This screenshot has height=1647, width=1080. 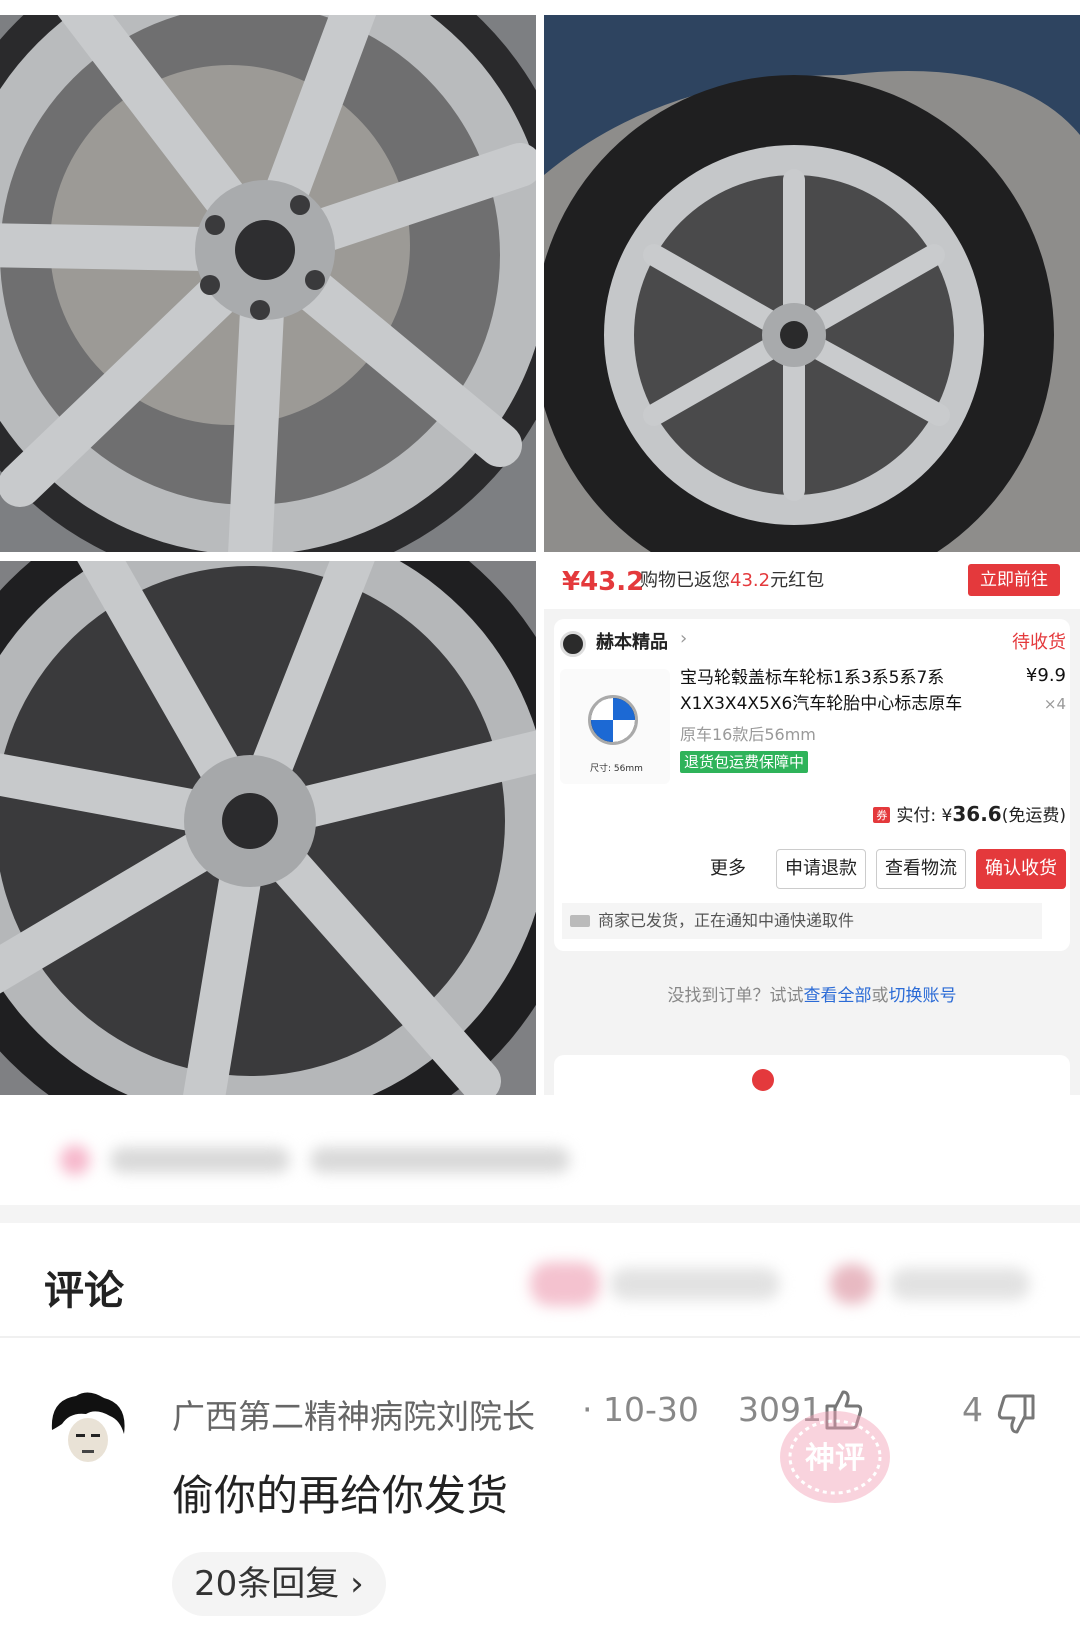 I want to click on size-label: 尺寸: 56mm, so click(x=616, y=769).